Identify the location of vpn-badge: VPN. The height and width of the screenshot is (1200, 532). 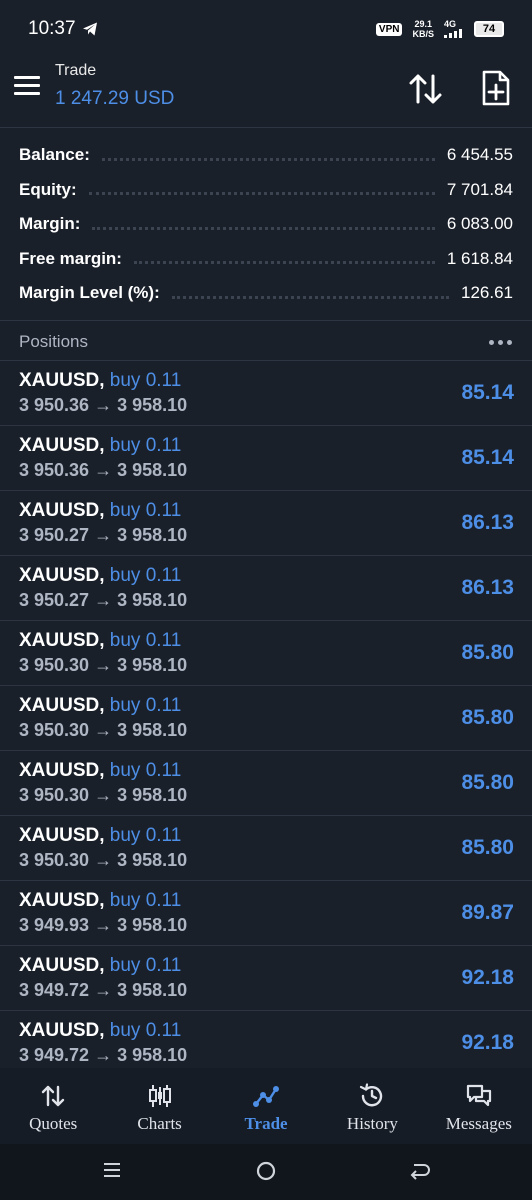
(389, 29).